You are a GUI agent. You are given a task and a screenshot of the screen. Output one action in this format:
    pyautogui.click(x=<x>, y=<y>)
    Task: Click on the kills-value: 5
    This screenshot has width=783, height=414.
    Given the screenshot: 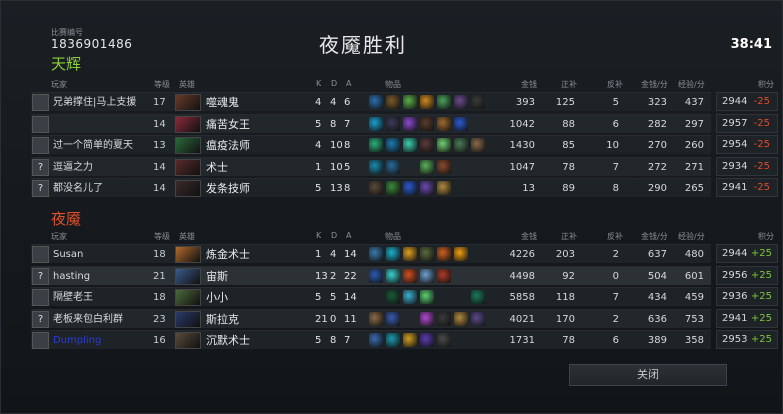 What is the action you would take?
    pyautogui.click(x=318, y=297)
    